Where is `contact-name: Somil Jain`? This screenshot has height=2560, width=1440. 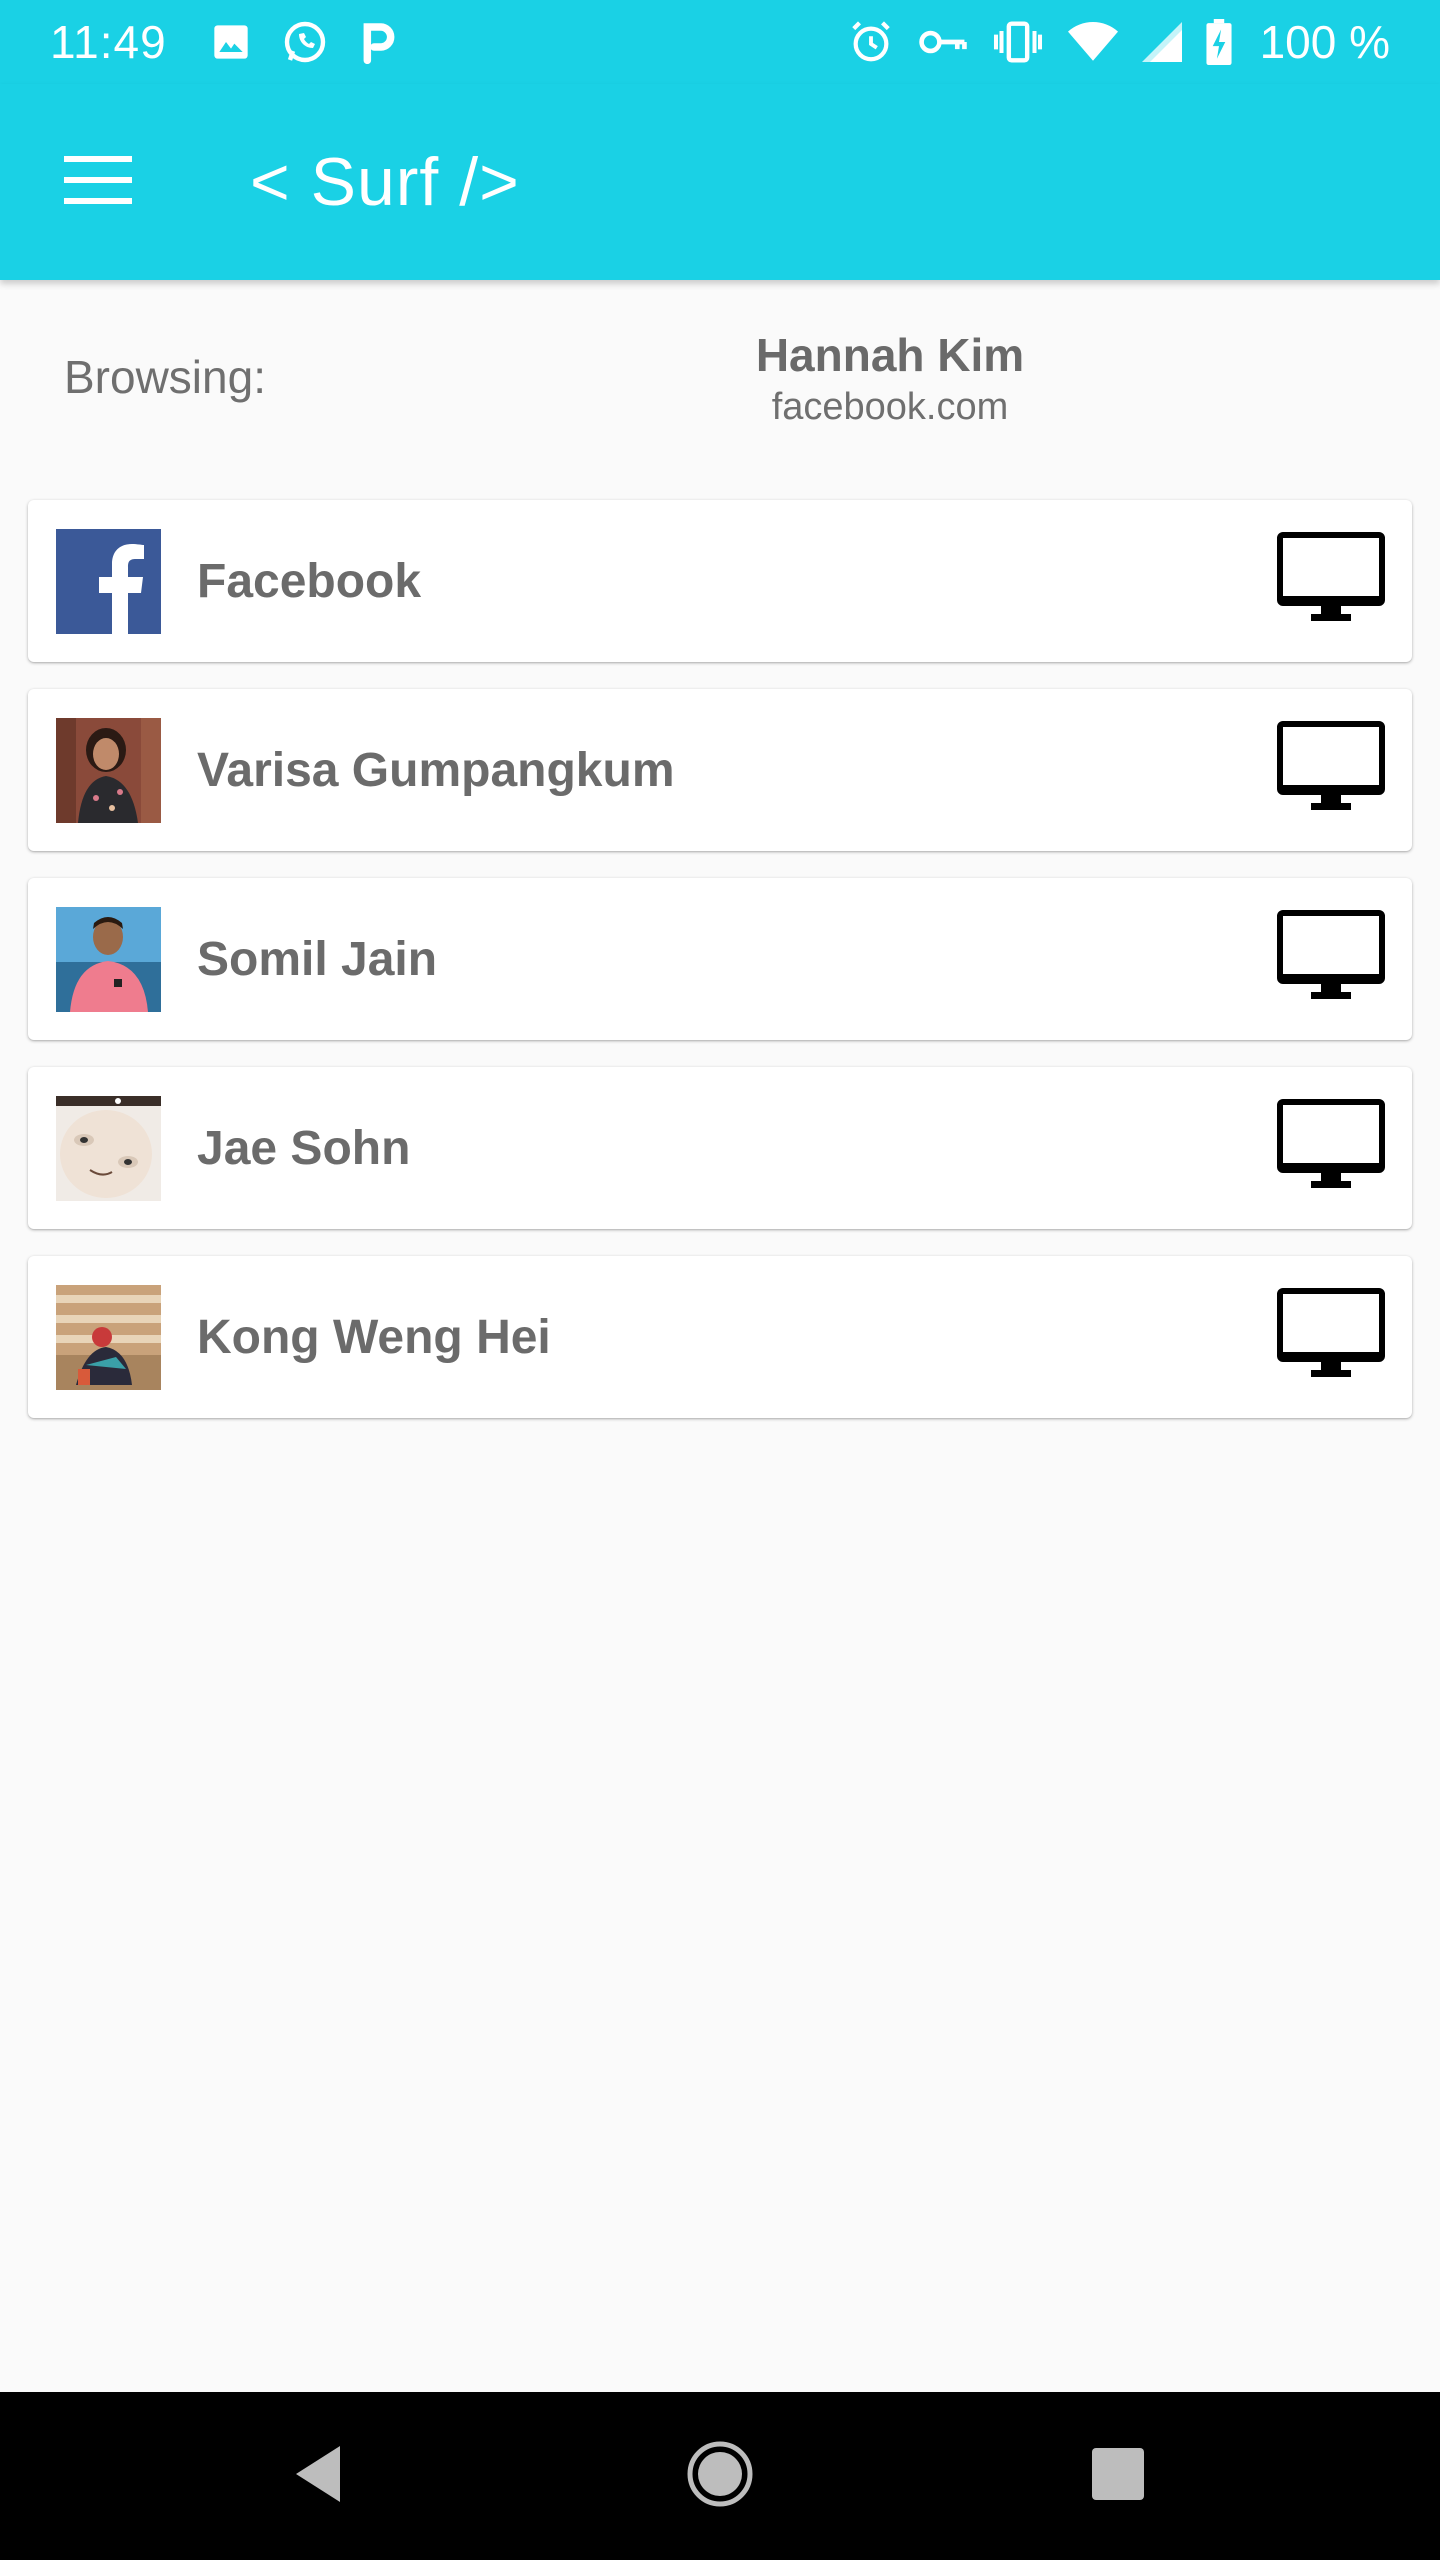 contact-name: Somil Jain is located at coordinates (317, 959).